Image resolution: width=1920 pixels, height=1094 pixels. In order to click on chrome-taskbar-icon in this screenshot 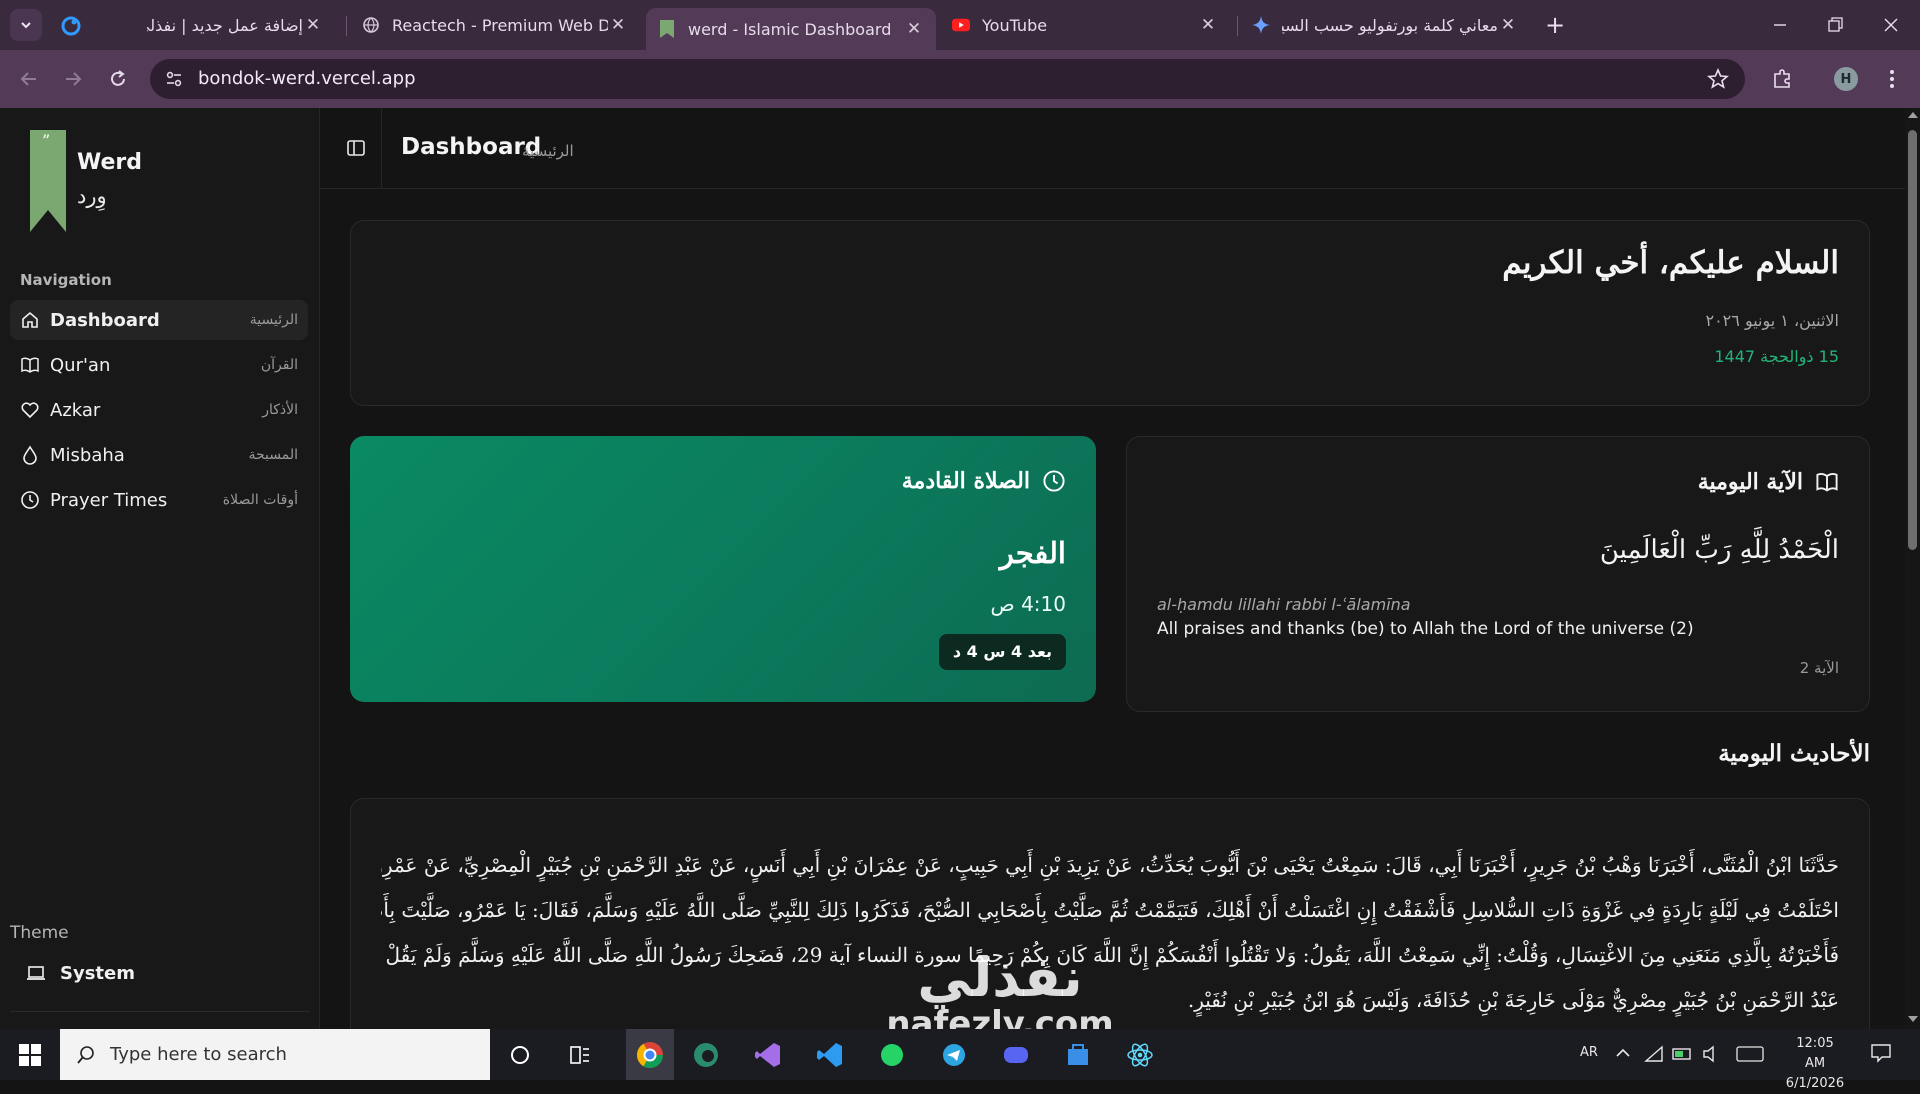, I will do `click(650, 1054)`.